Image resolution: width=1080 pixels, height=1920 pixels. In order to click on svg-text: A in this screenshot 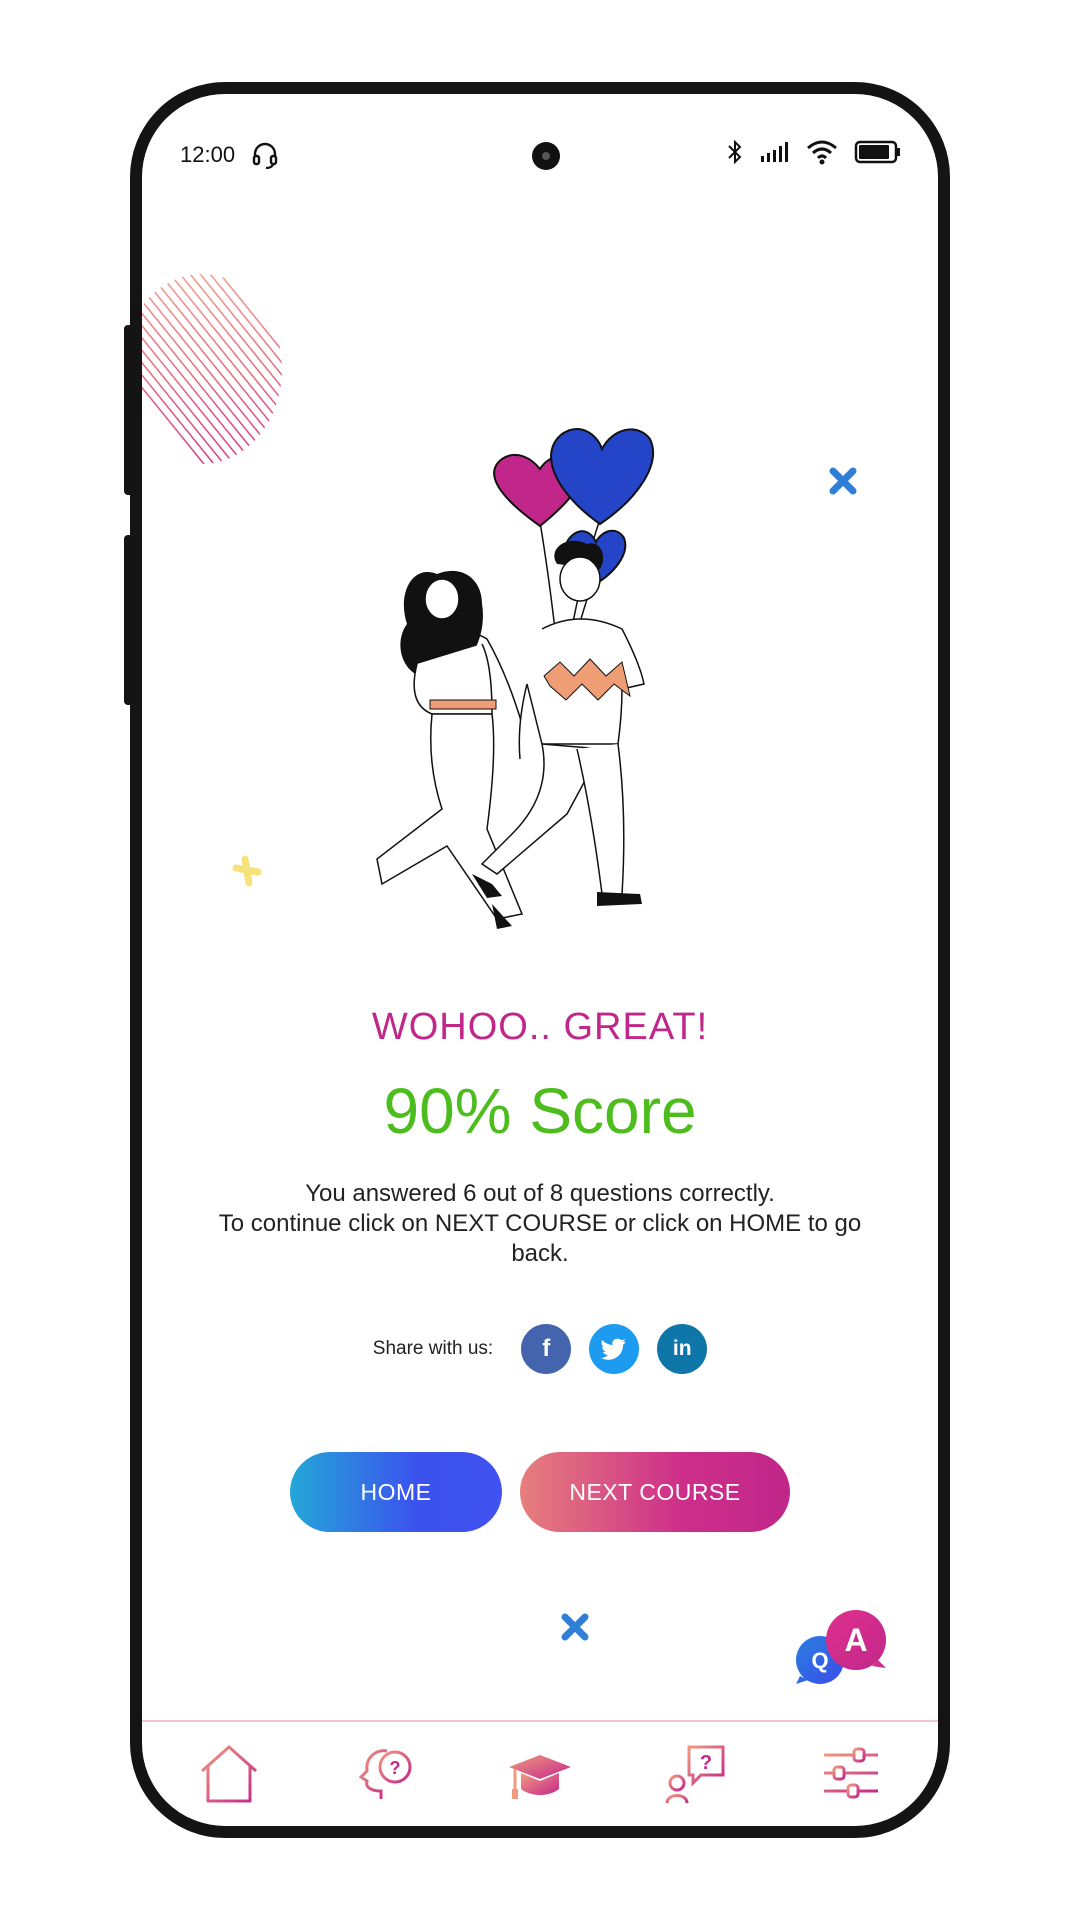, I will do `click(855, 1640)`.